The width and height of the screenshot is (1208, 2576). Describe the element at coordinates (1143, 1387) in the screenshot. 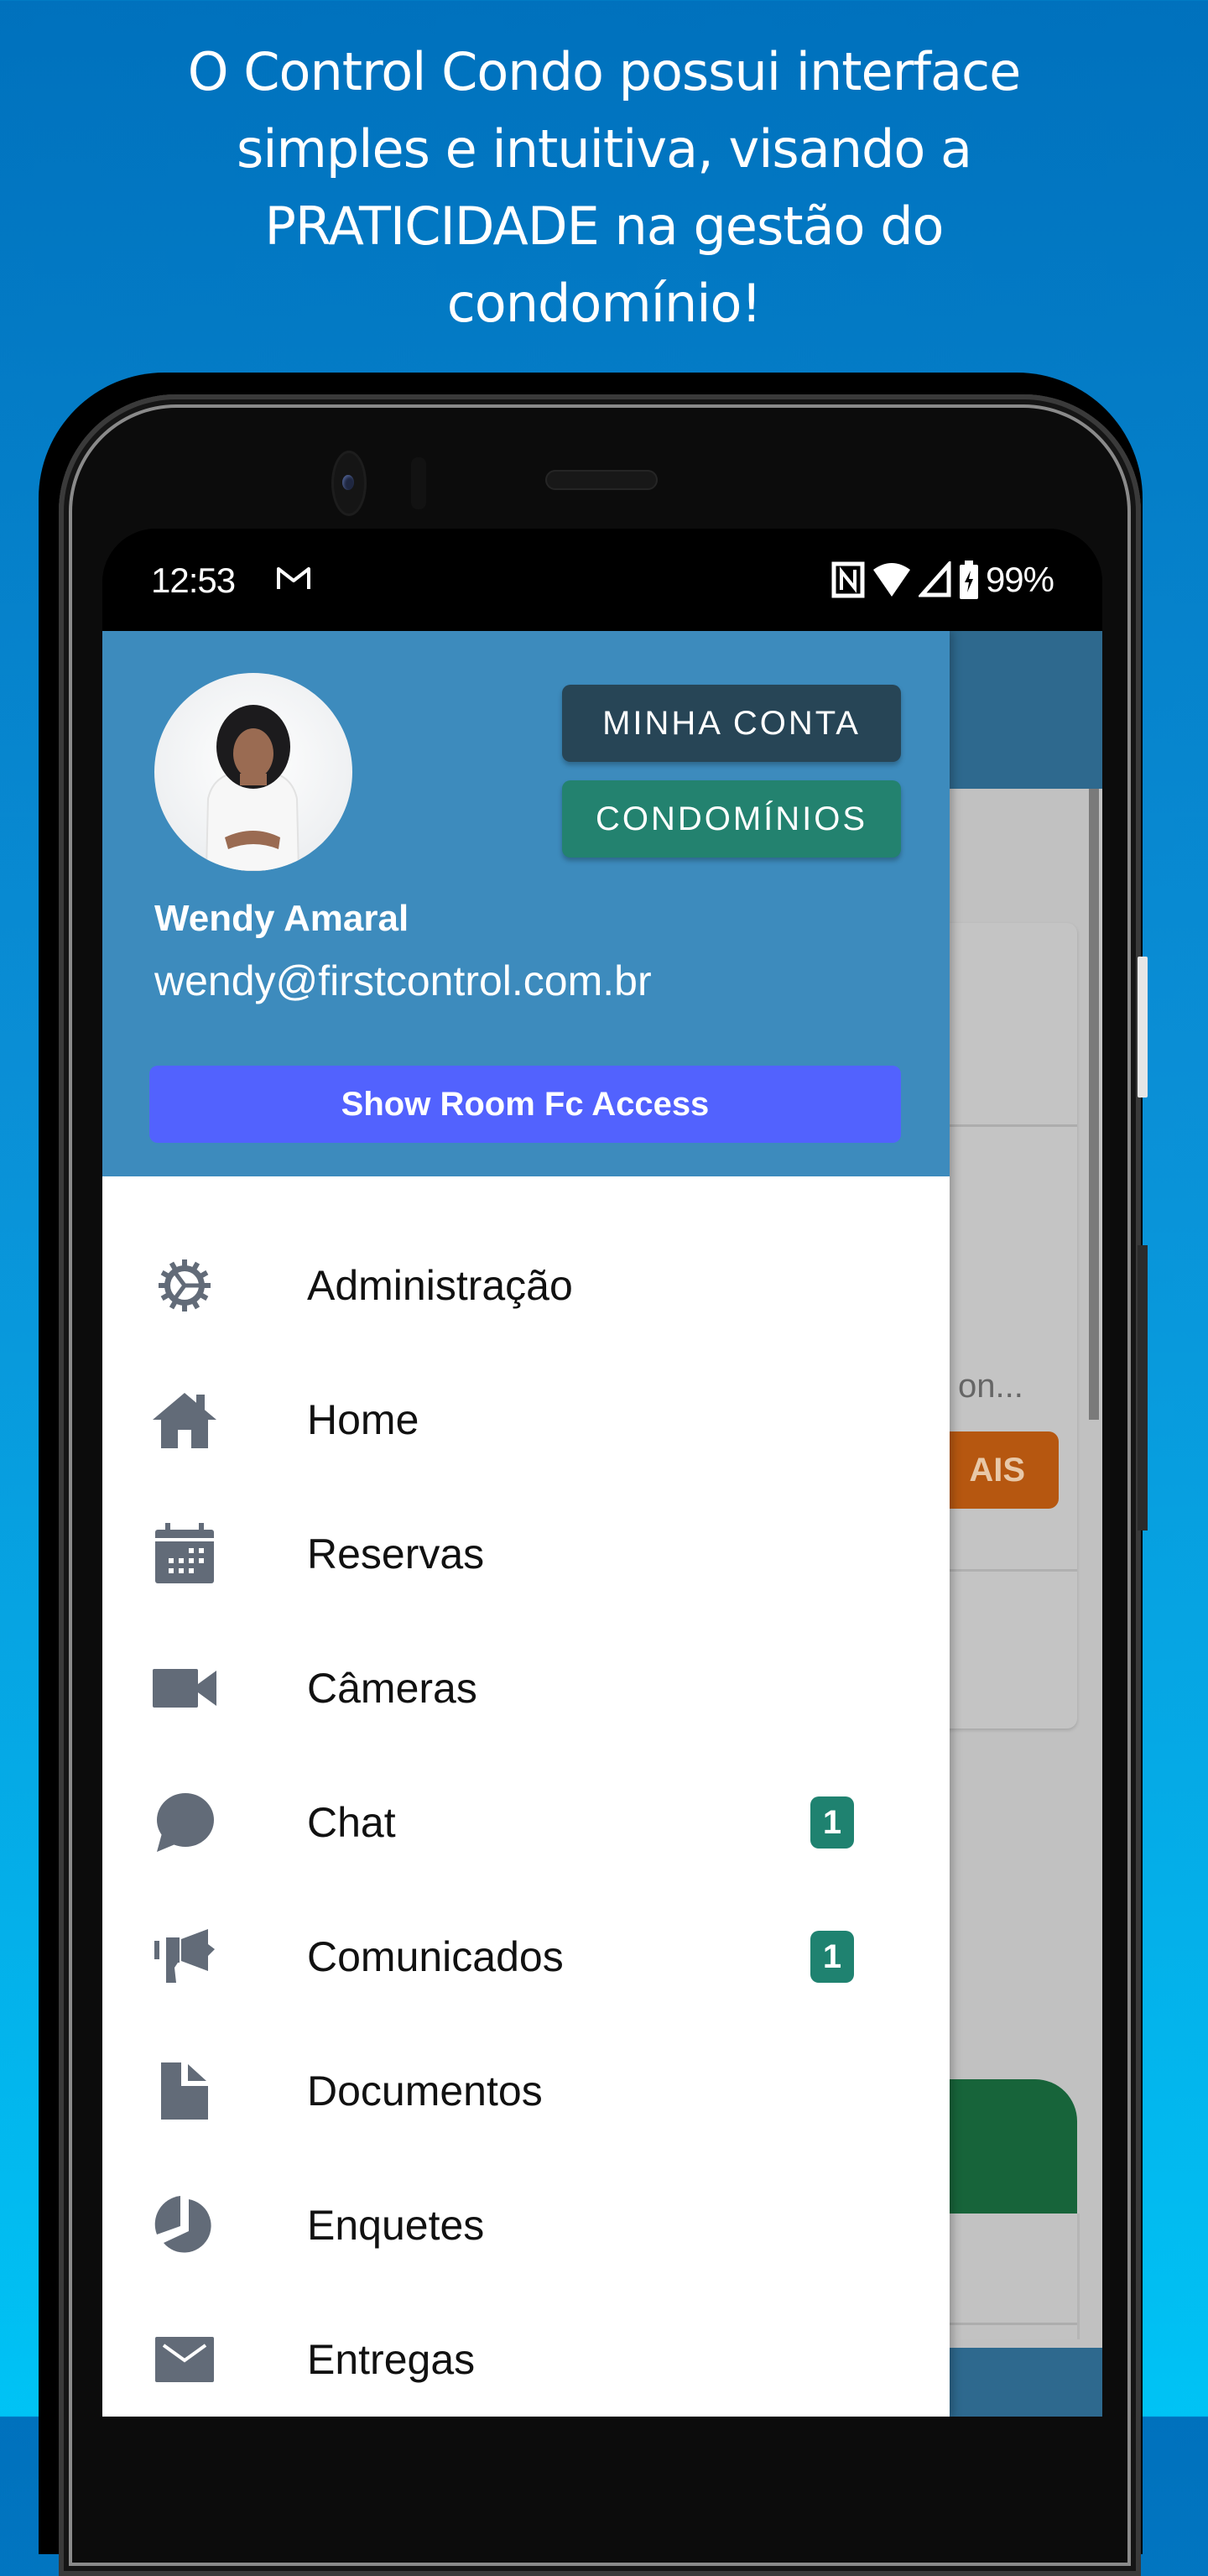

I see `phone-volume-button` at that location.